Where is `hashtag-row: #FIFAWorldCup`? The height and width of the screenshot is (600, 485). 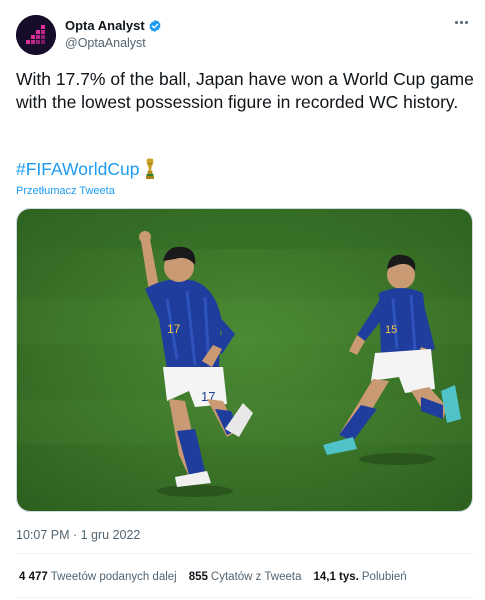 hashtag-row: #FIFAWorldCup is located at coordinates (86, 169).